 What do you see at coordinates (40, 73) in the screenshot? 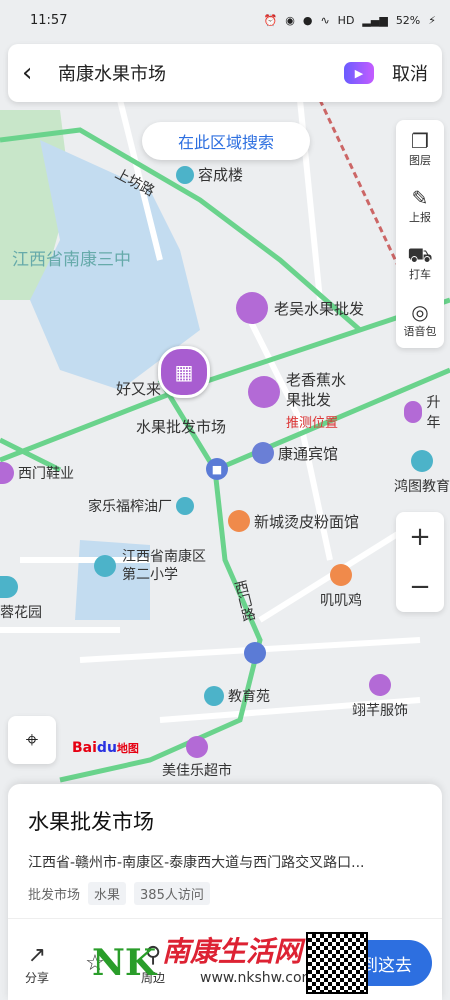
I see `back-arrow-icon: ‹` at bounding box center [40, 73].